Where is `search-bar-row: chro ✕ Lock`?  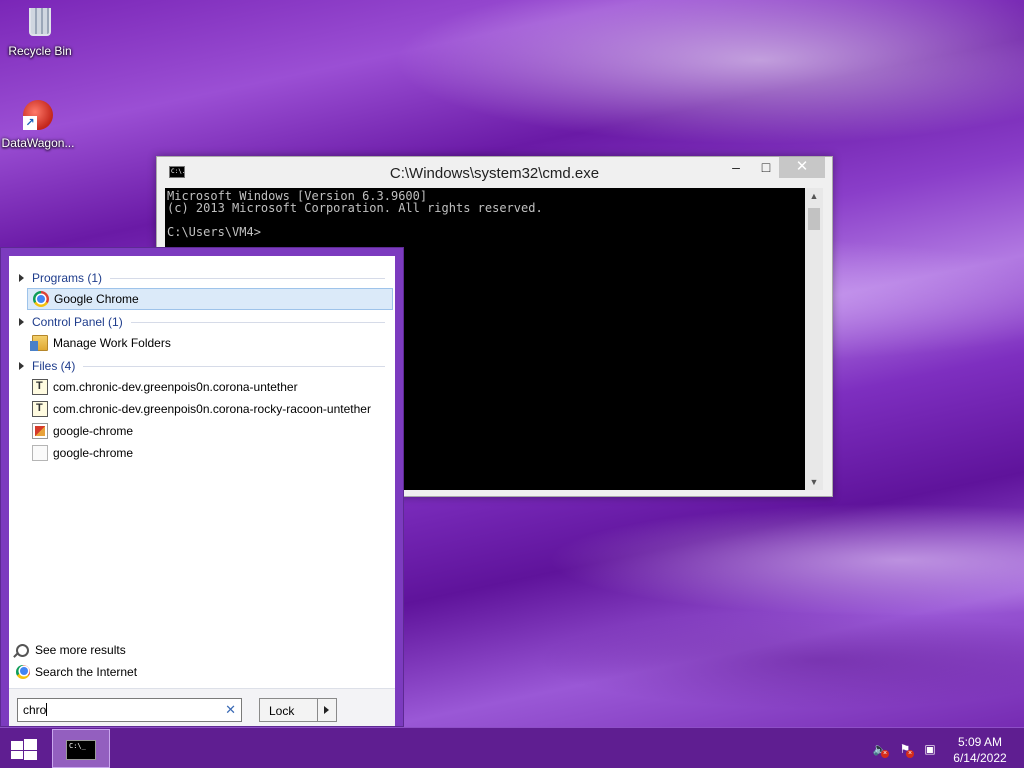 search-bar-row: chro ✕ Lock is located at coordinates (202, 707).